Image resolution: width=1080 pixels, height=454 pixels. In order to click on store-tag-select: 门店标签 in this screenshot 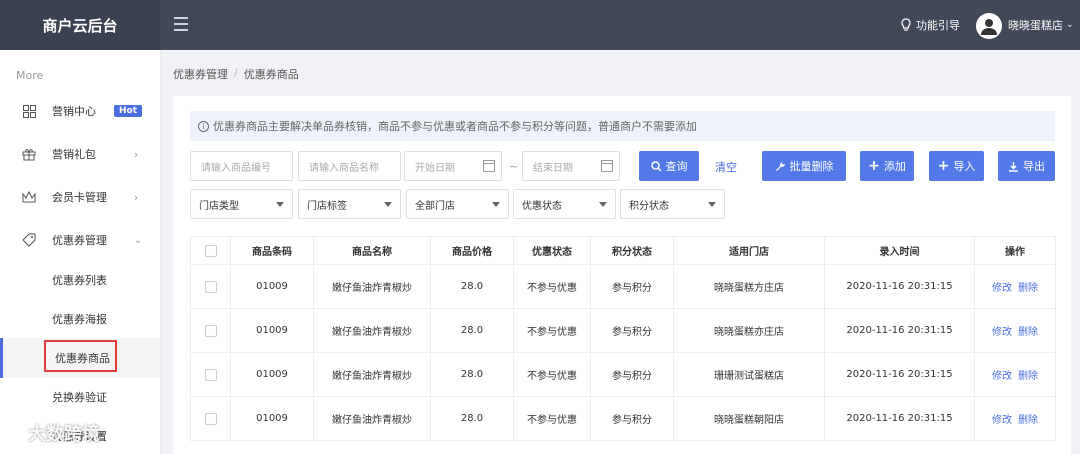, I will do `click(349, 204)`.